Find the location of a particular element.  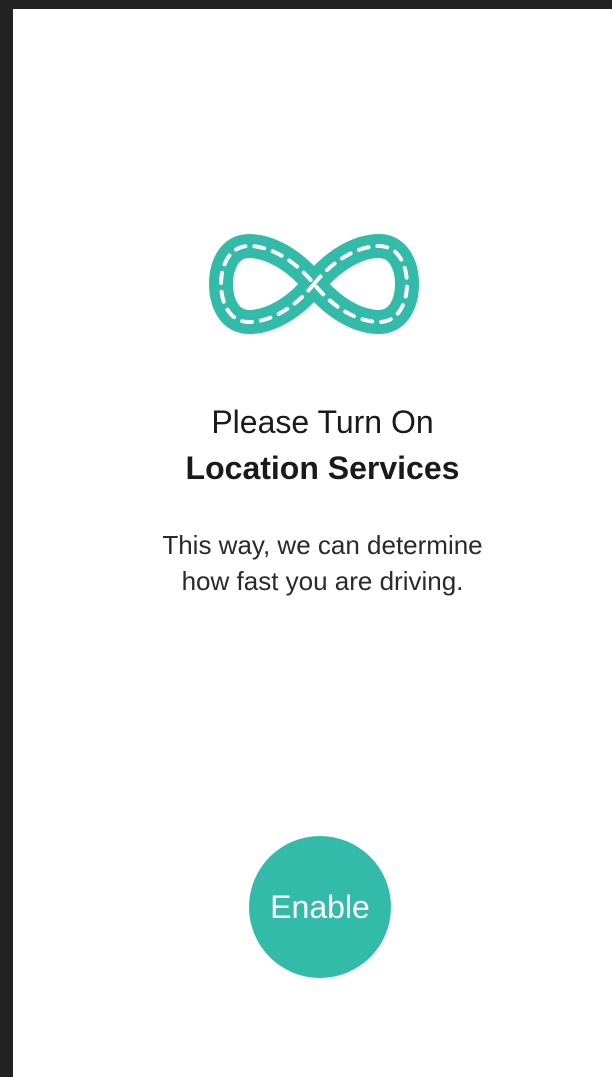

description-line-1: This way, we can determine is located at coordinates (322, 545).